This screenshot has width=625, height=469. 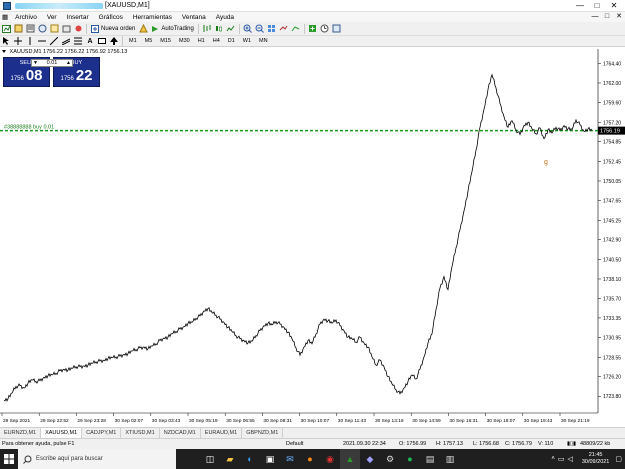 What do you see at coordinates (207, 29) in the screenshot?
I see `bar-chart-icon` at bounding box center [207, 29].